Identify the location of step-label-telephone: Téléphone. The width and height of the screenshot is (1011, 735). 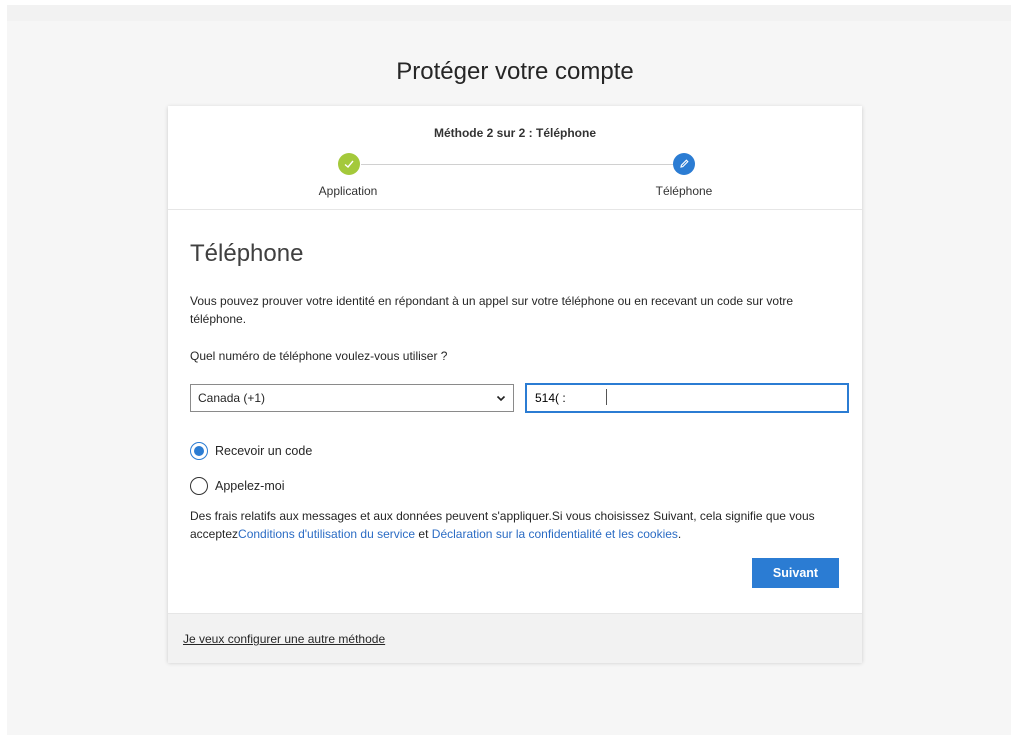
(684, 191).